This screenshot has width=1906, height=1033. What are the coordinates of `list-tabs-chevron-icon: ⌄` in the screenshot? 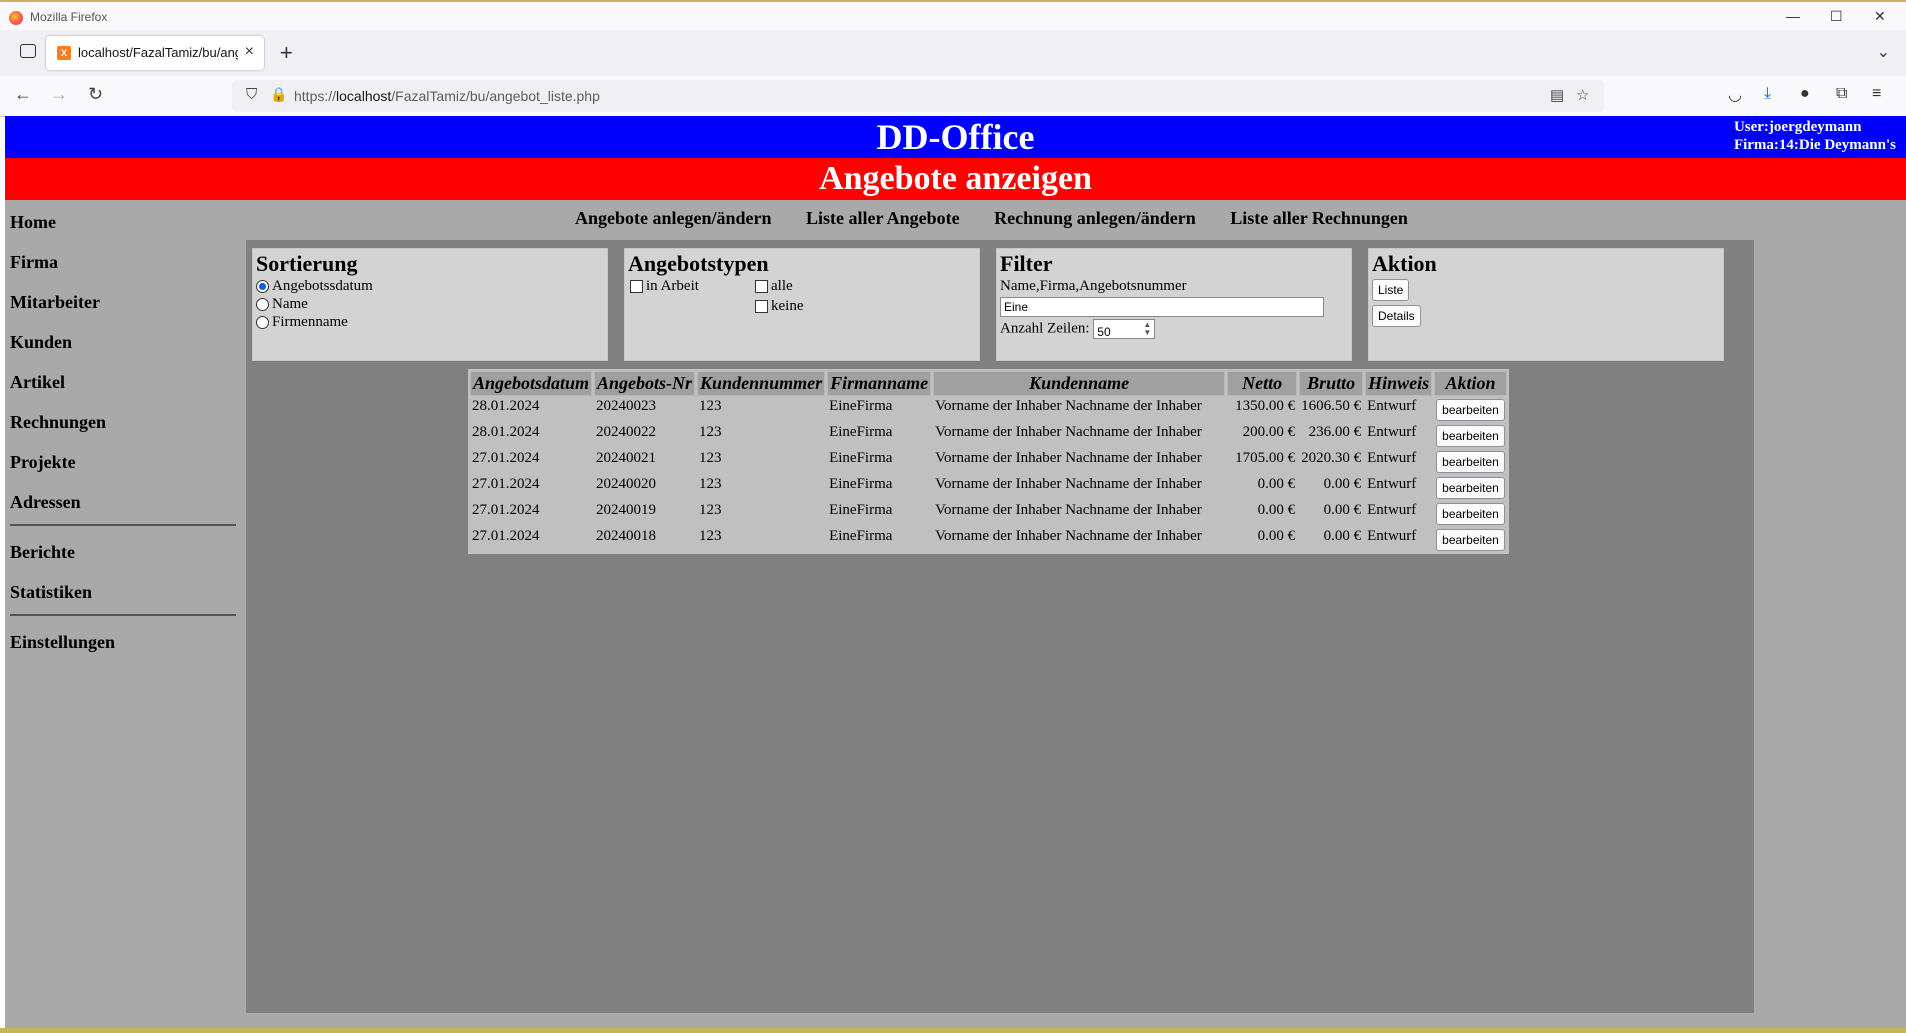 It's located at (1883, 52).